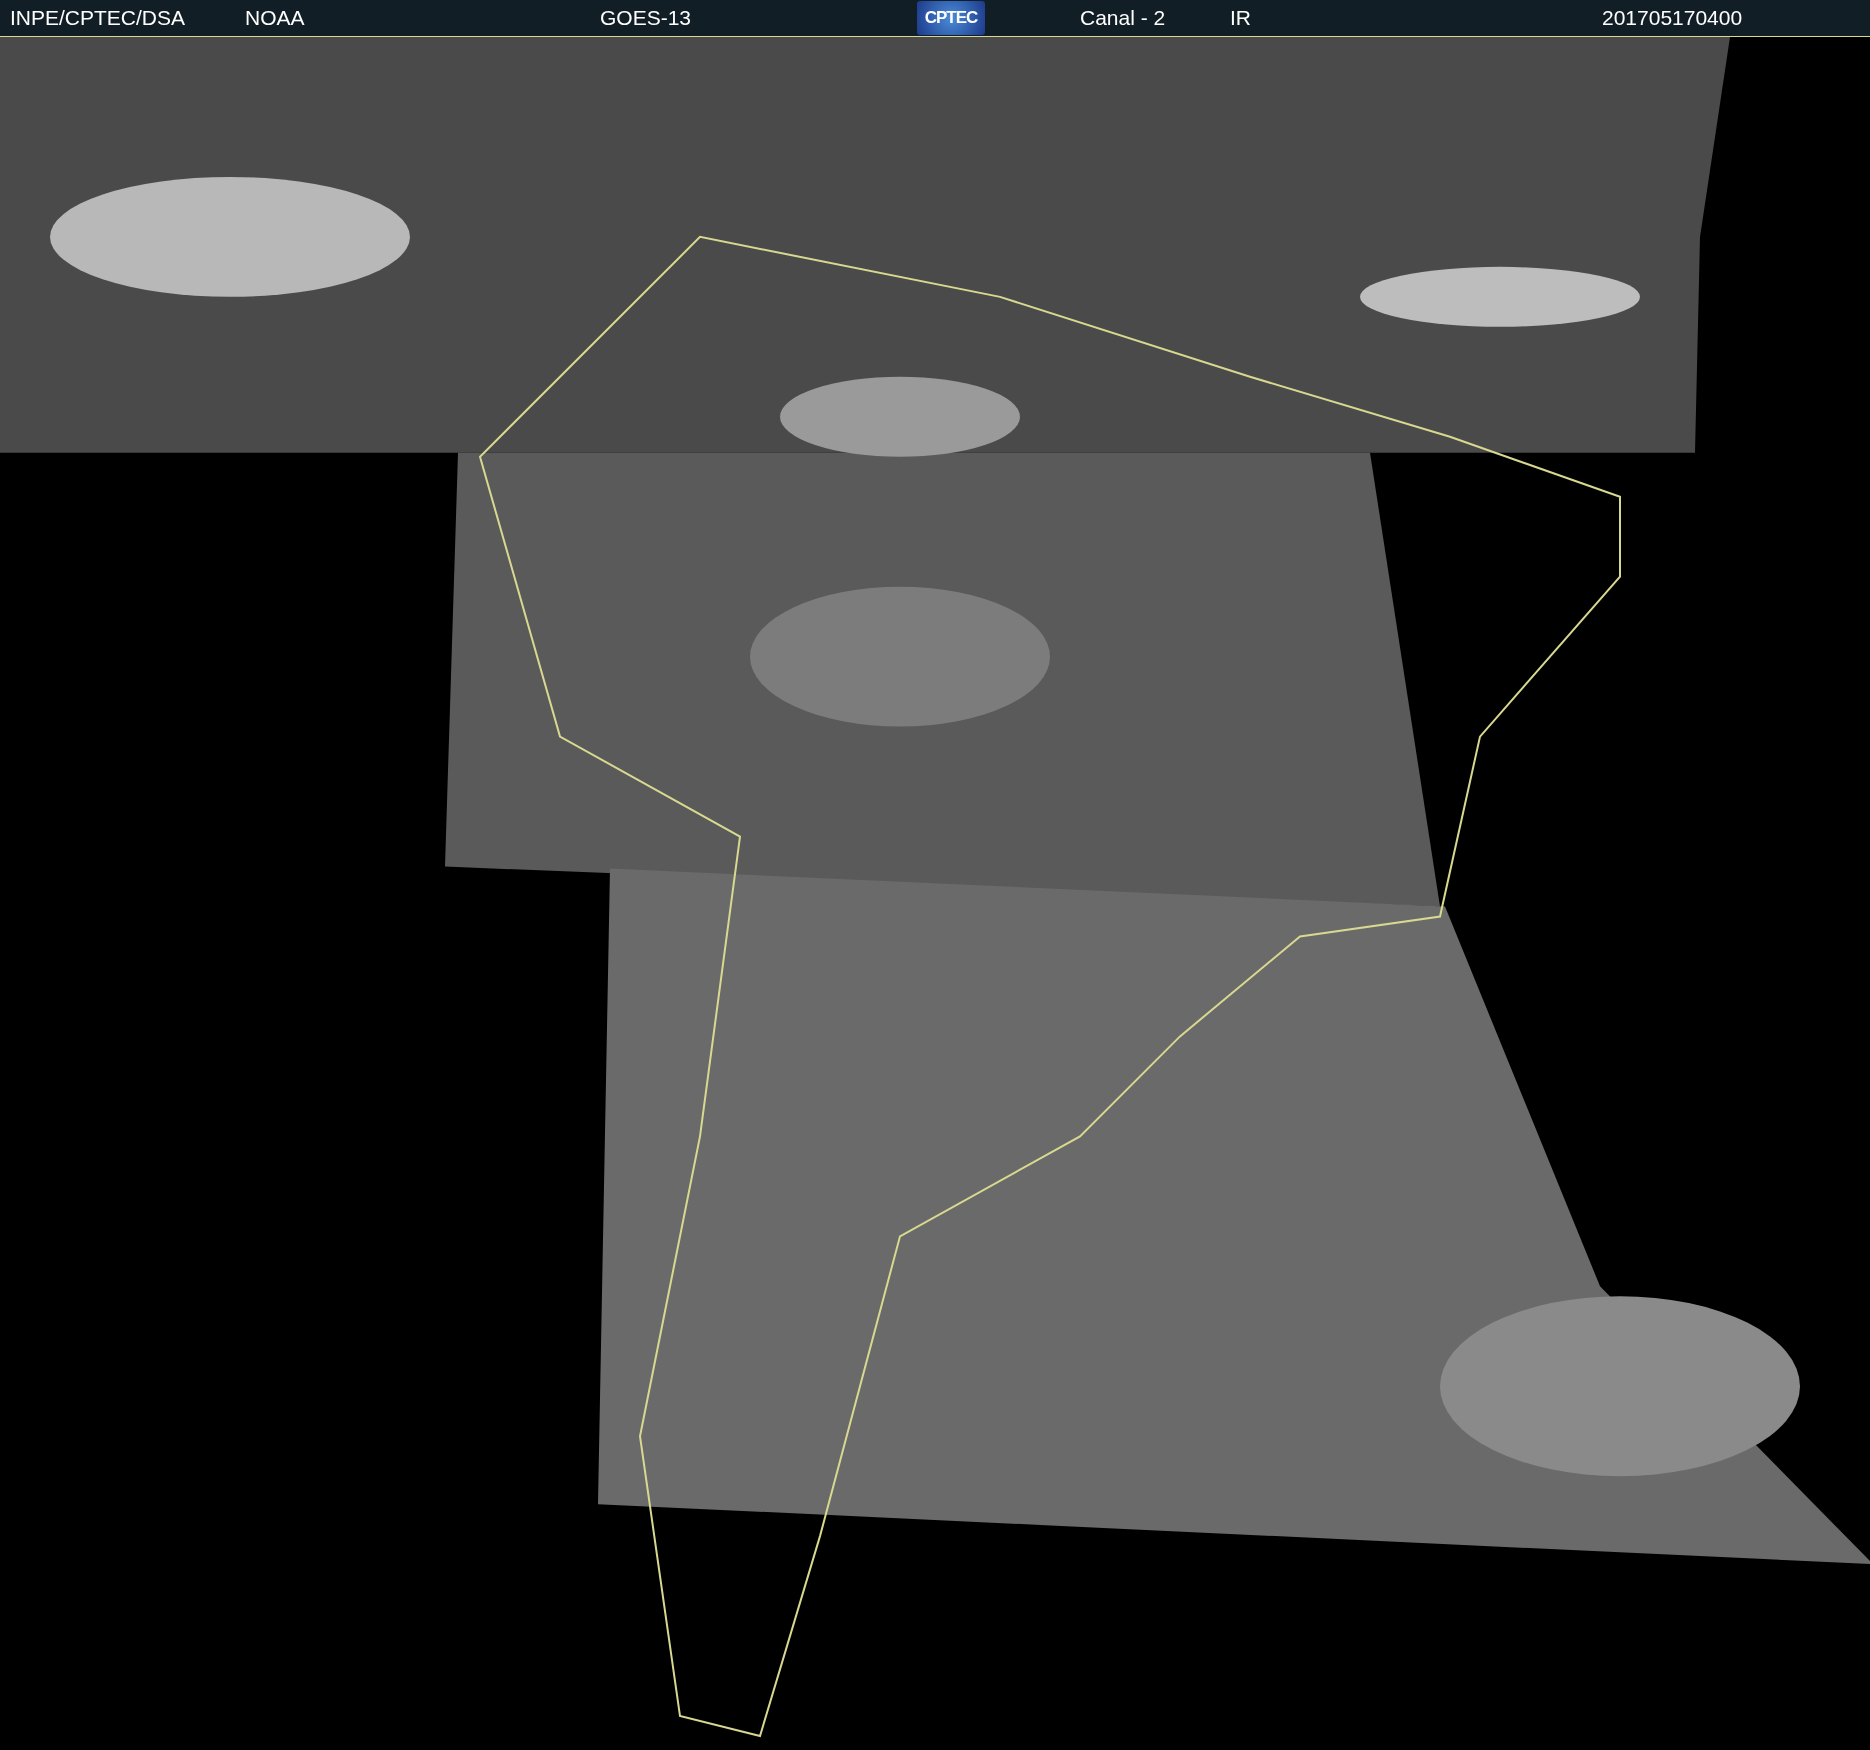  I want to click on header-label: INPE/CPTEC/DSA, so click(97, 18).